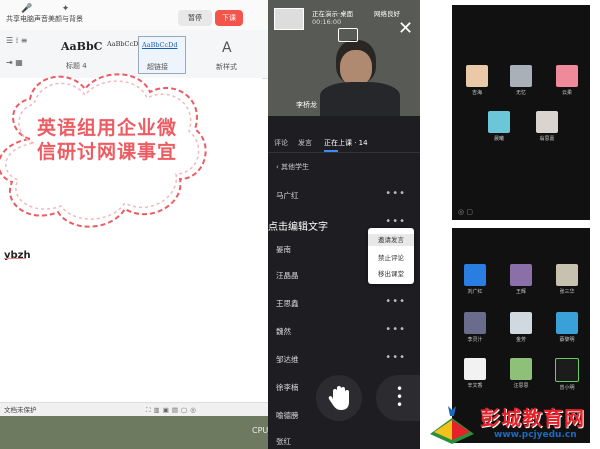 The height and width of the screenshot is (449, 600). I want to click on spellcheck-underline, so click(15, 258).